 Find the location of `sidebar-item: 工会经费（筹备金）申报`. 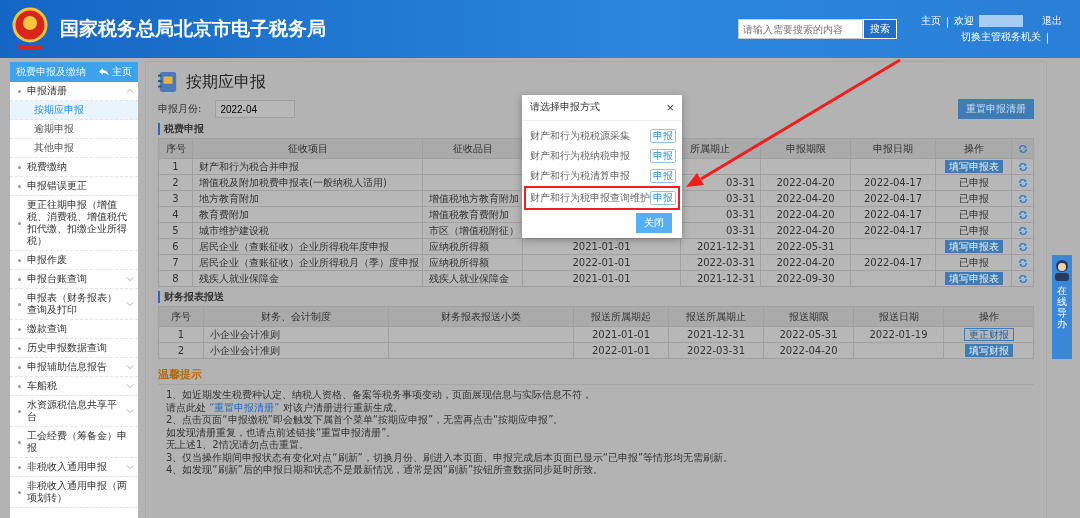

sidebar-item: 工会经费（筹备金）申报 is located at coordinates (74, 442).